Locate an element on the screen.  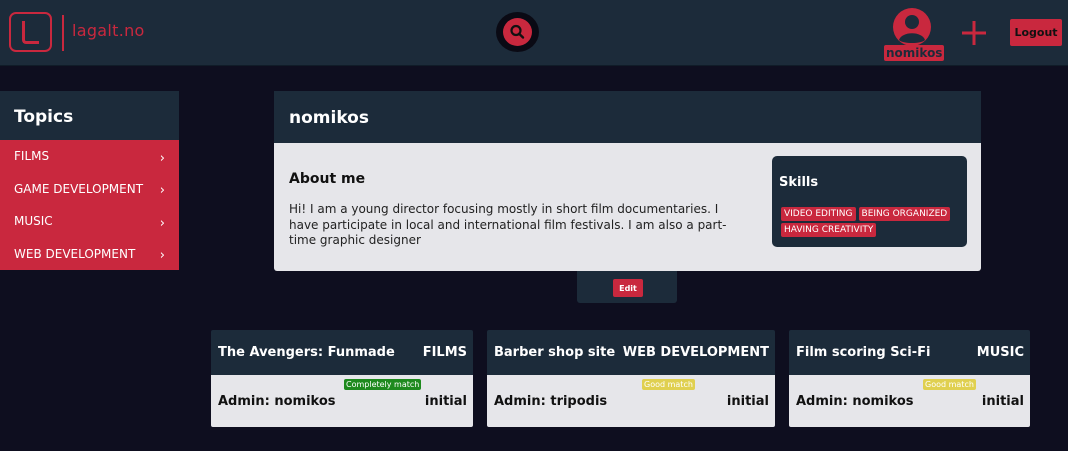
project-title: The Avengers: Funmade is located at coordinates (306, 352).